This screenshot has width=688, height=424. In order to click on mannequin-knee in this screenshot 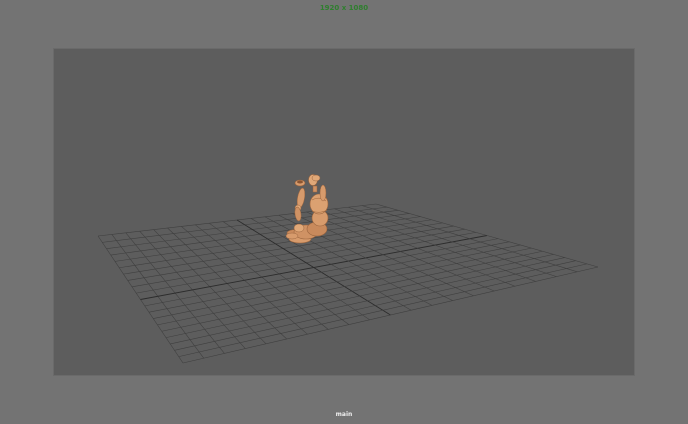, I will do `click(299, 228)`.